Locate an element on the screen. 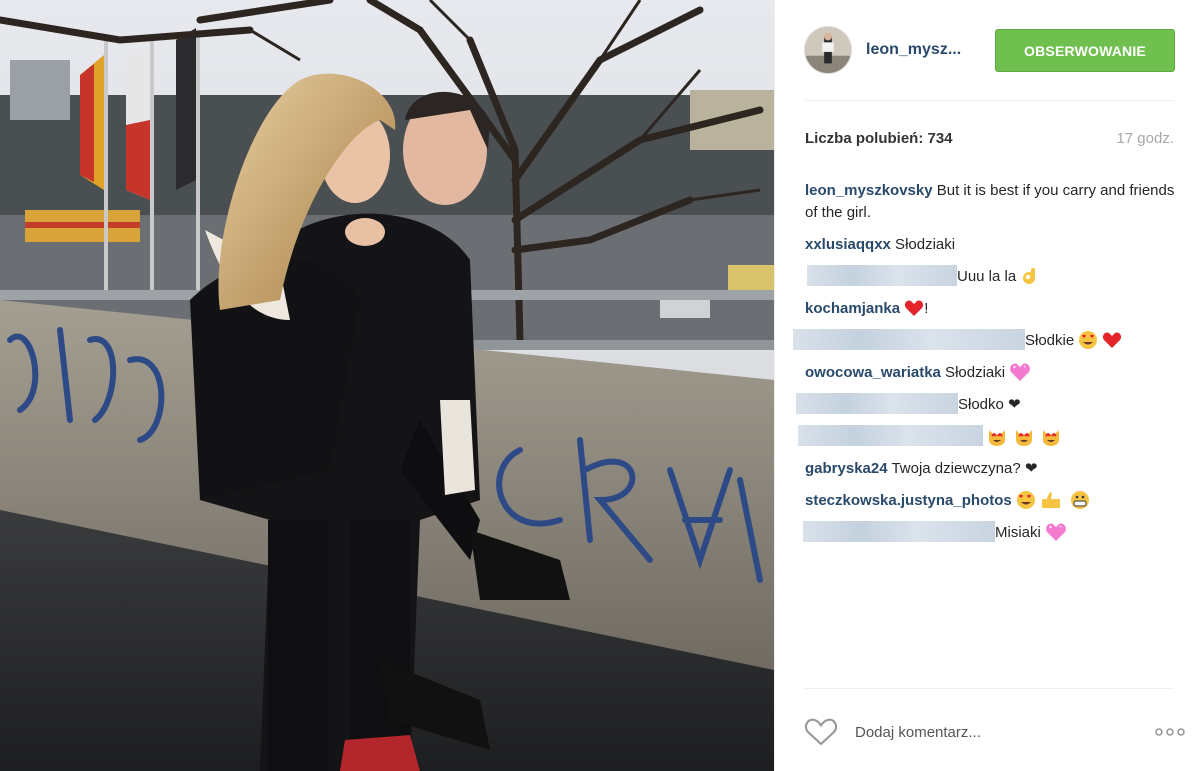 The height and width of the screenshot is (771, 1199). header-divider is located at coordinates (989, 100).